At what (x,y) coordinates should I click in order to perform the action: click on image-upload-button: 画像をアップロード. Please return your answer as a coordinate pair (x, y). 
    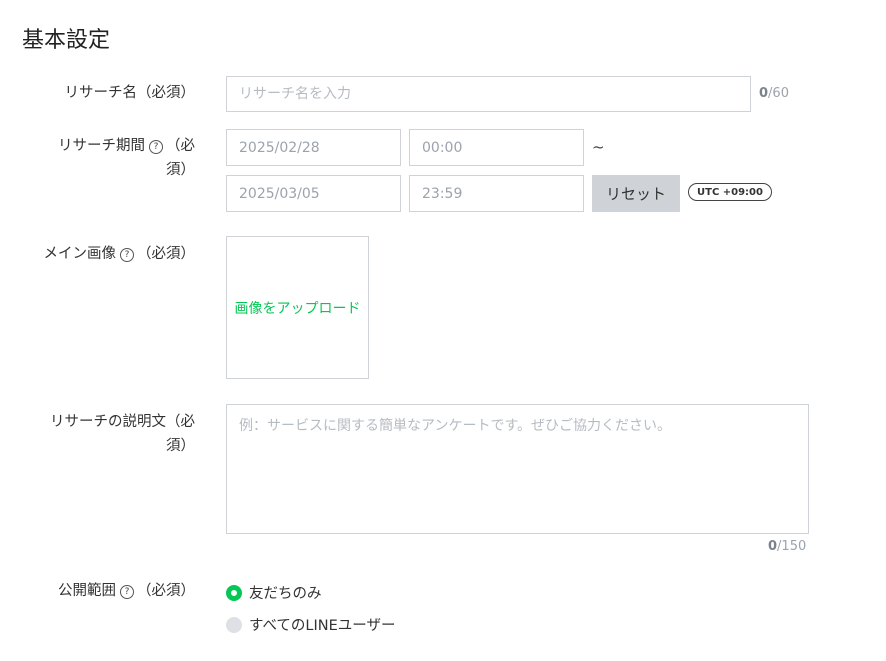
    Looking at the image, I should click on (297, 307).